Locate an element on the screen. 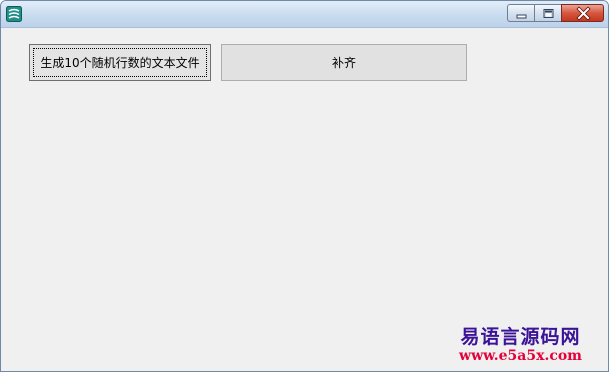  caption-buttons is located at coordinates (555, 13).